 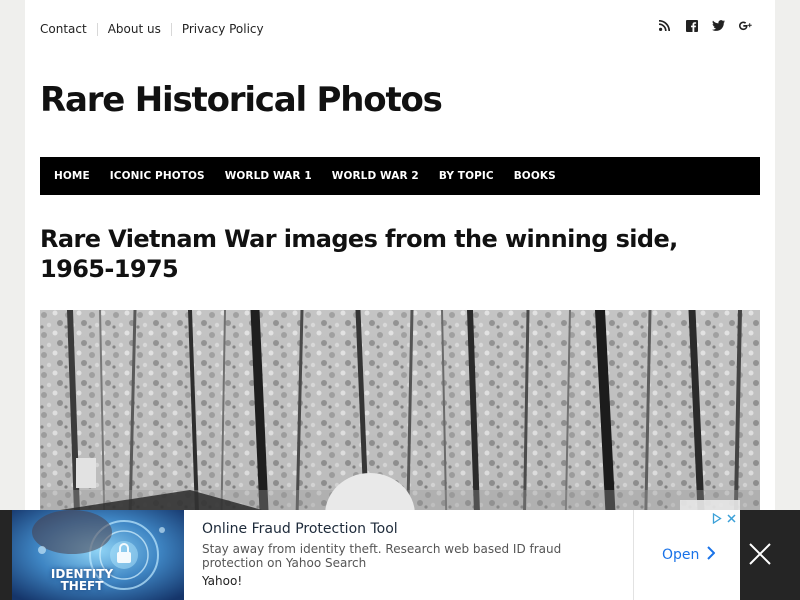 I want to click on close-icon, so click(x=760, y=554).